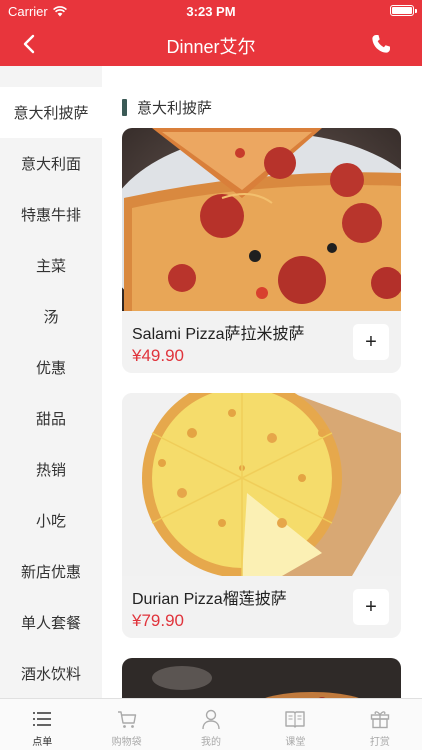  I want to click on tab-classroom: 课堂, so click(295, 724).